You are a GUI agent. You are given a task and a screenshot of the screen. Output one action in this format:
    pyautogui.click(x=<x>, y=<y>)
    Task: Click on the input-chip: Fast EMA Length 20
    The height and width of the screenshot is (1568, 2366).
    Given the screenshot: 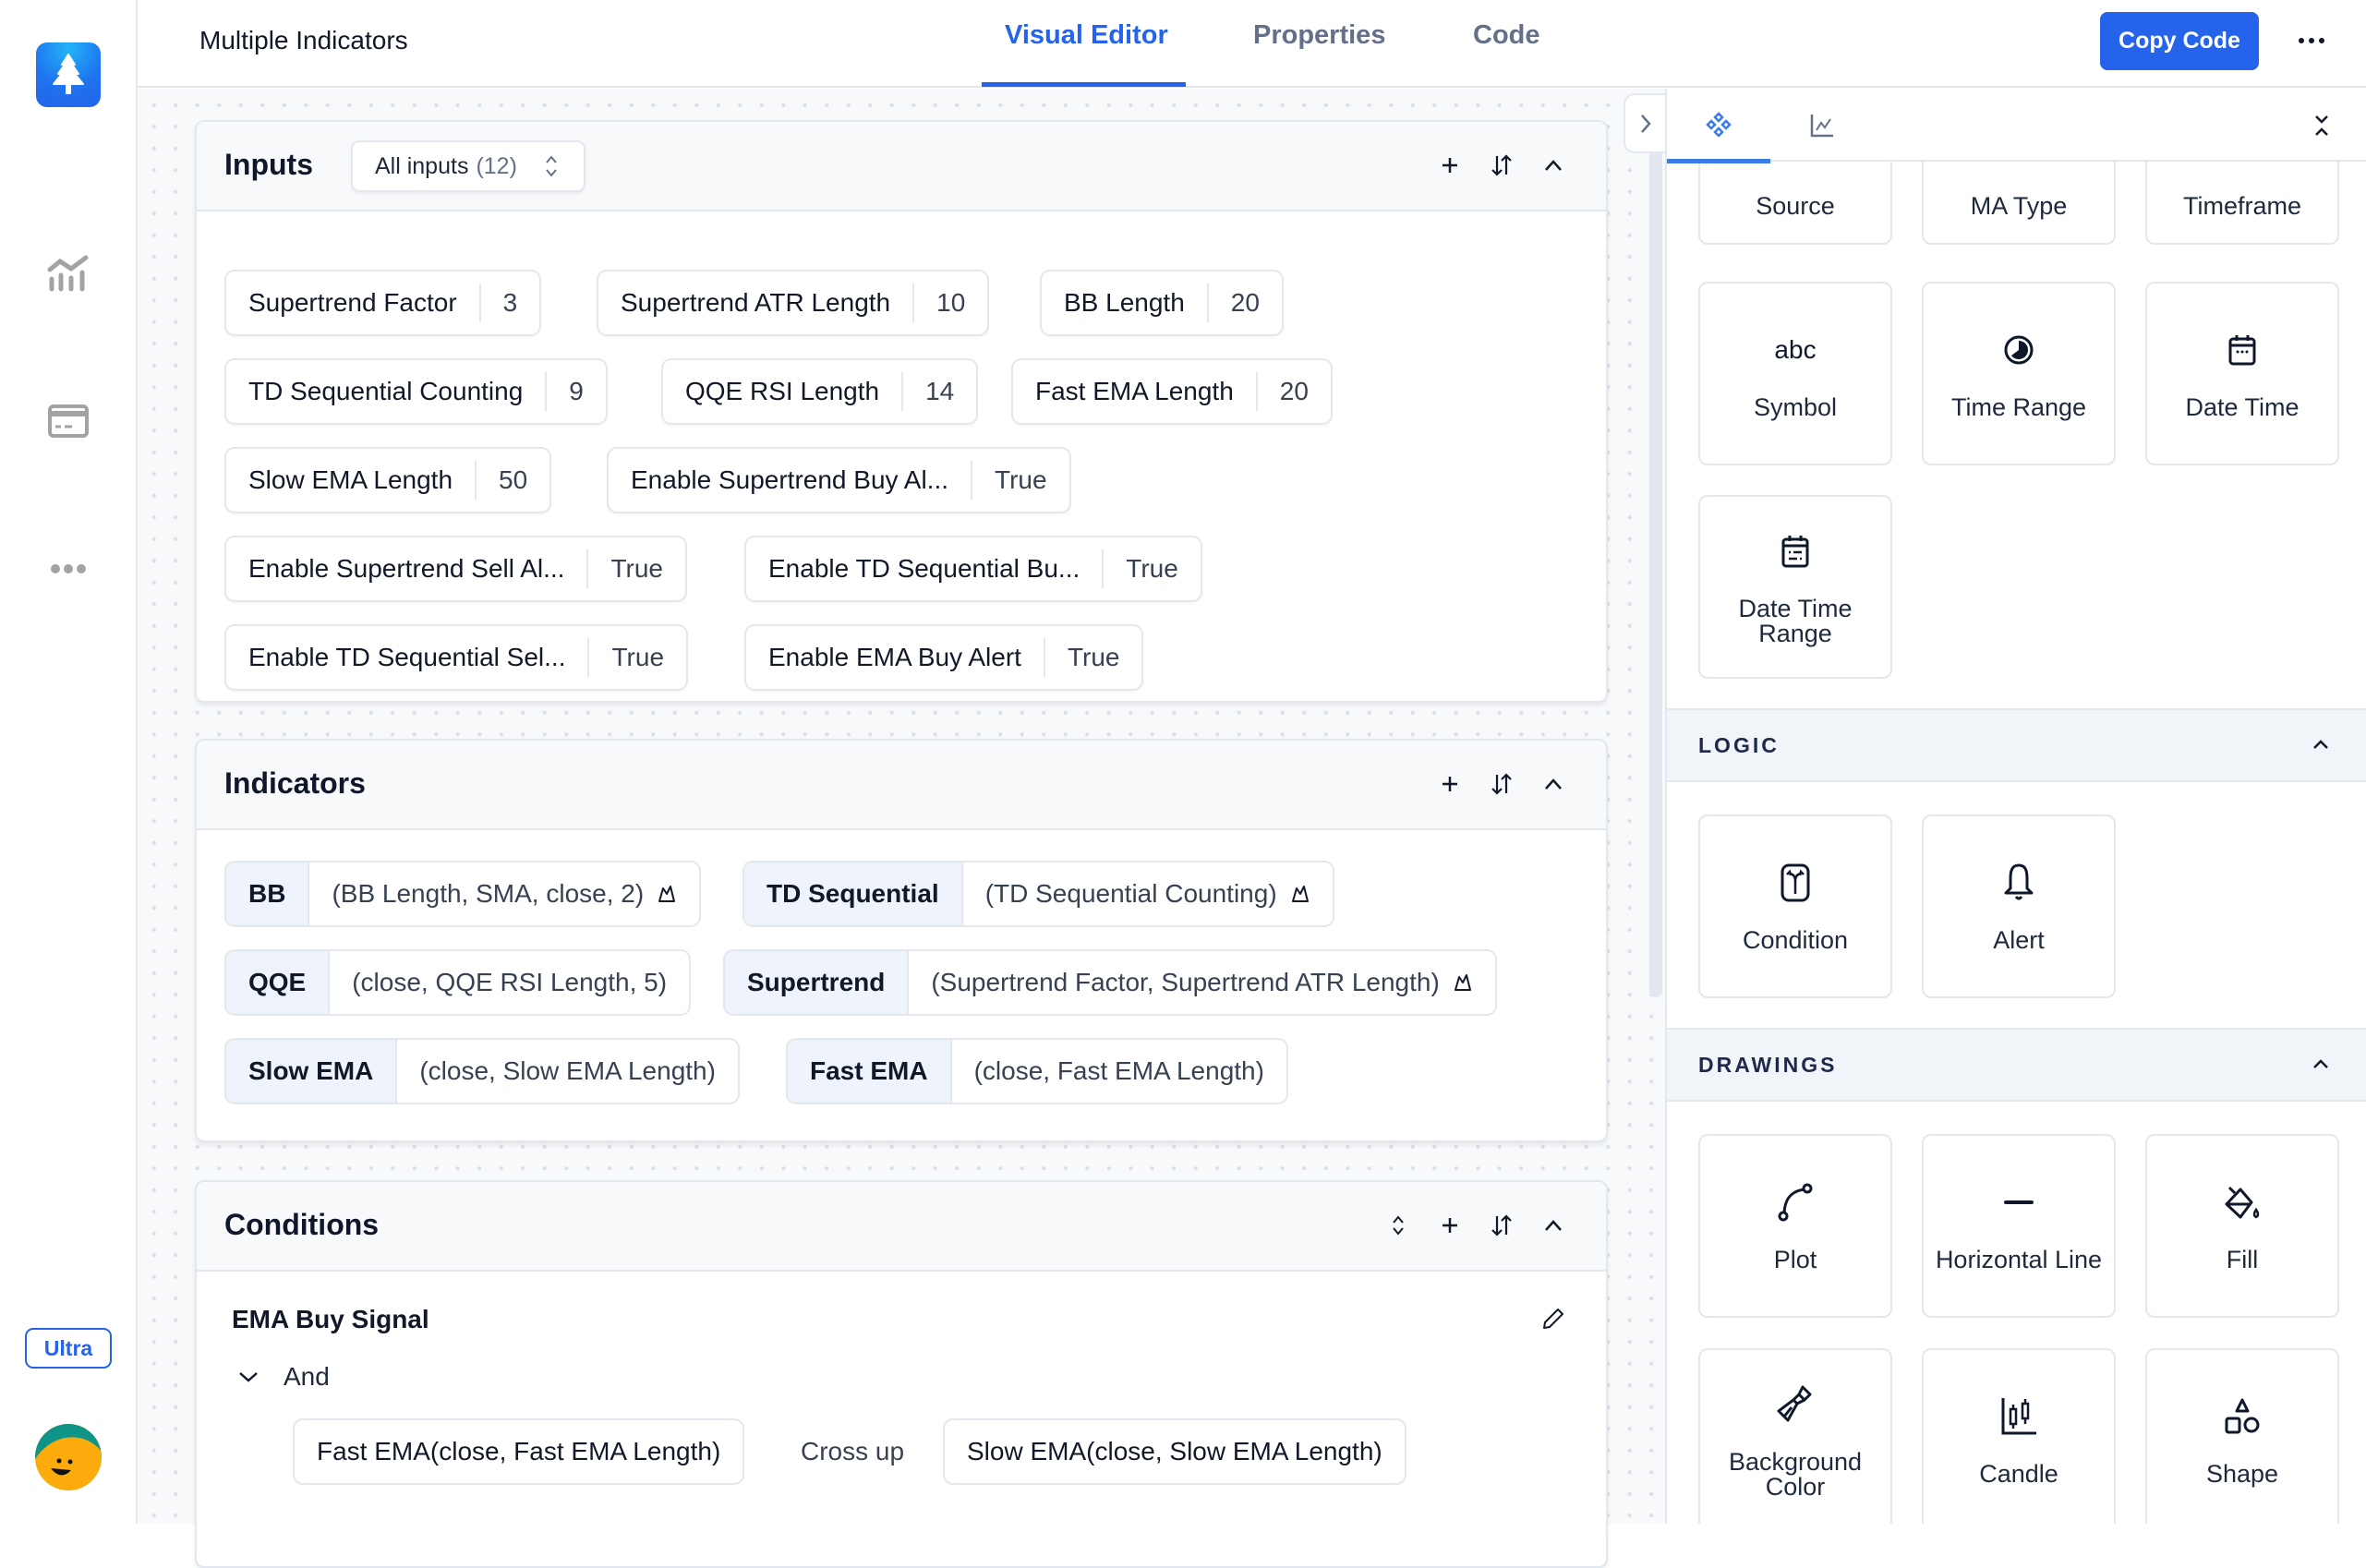 What is the action you would take?
    pyautogui.click(x=1172, y=391)
    